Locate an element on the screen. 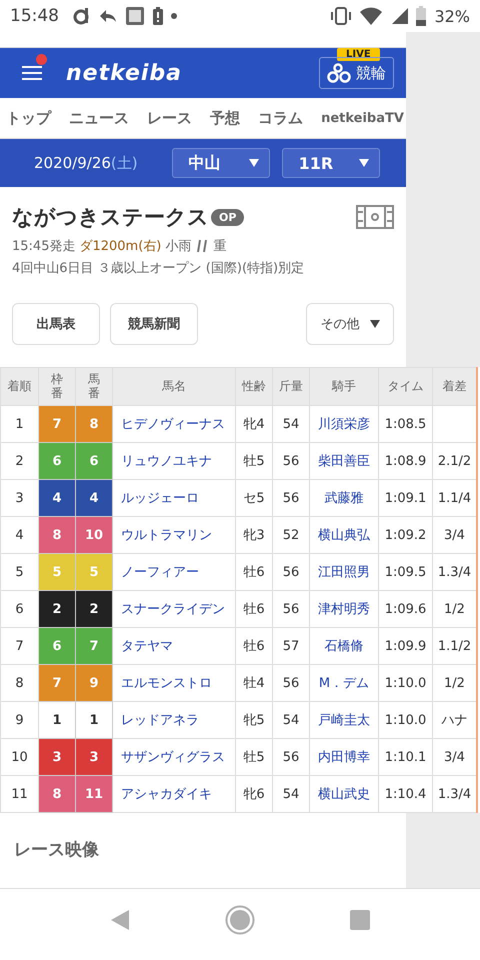  nav-link: コラム is located at coordinates (281, 118).